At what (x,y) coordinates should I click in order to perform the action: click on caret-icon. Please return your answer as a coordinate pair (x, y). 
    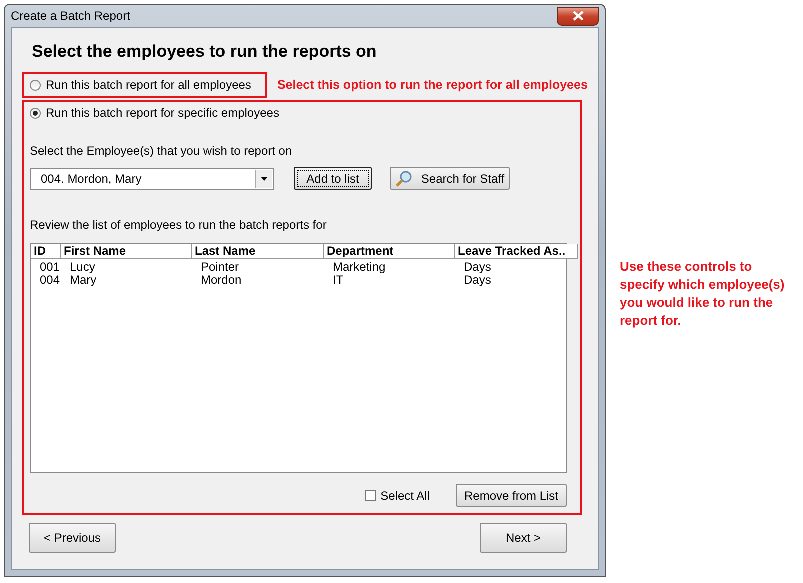
    Looking at the image, I should click on (264, 178).